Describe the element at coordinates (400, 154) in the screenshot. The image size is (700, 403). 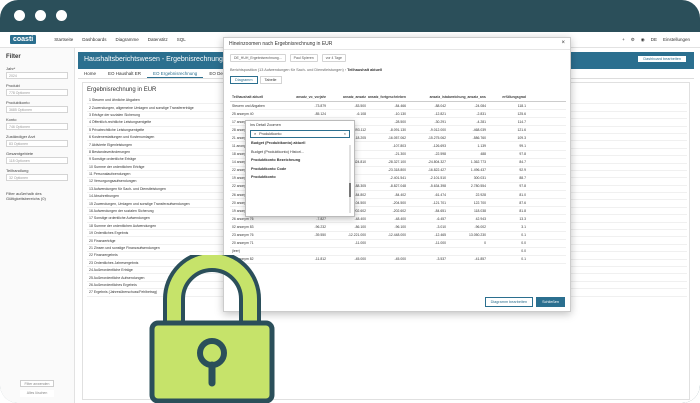
I see `table-cell: -21.300` at that location.